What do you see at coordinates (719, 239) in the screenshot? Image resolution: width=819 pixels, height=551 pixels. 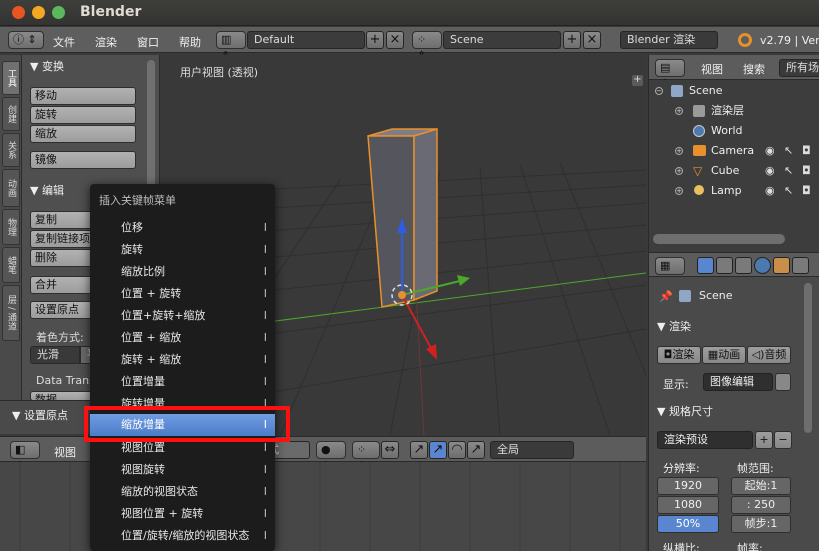 I see `outliner-horizontal-scrollbar` at bounding box center [719, 239].